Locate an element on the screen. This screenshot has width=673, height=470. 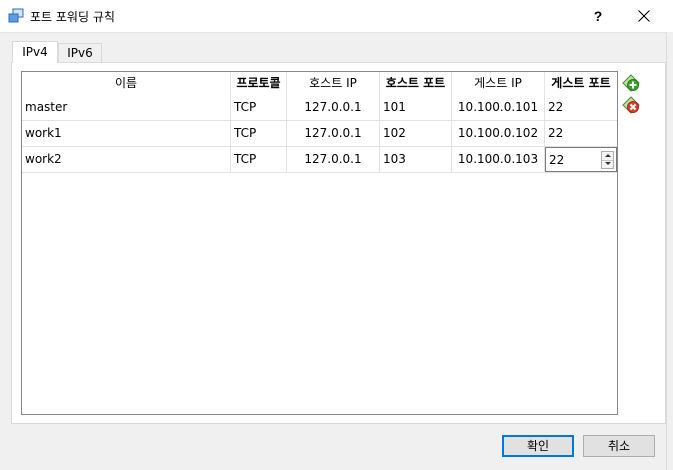
cell-host-port: 102 is located at coordinates (416, 133).